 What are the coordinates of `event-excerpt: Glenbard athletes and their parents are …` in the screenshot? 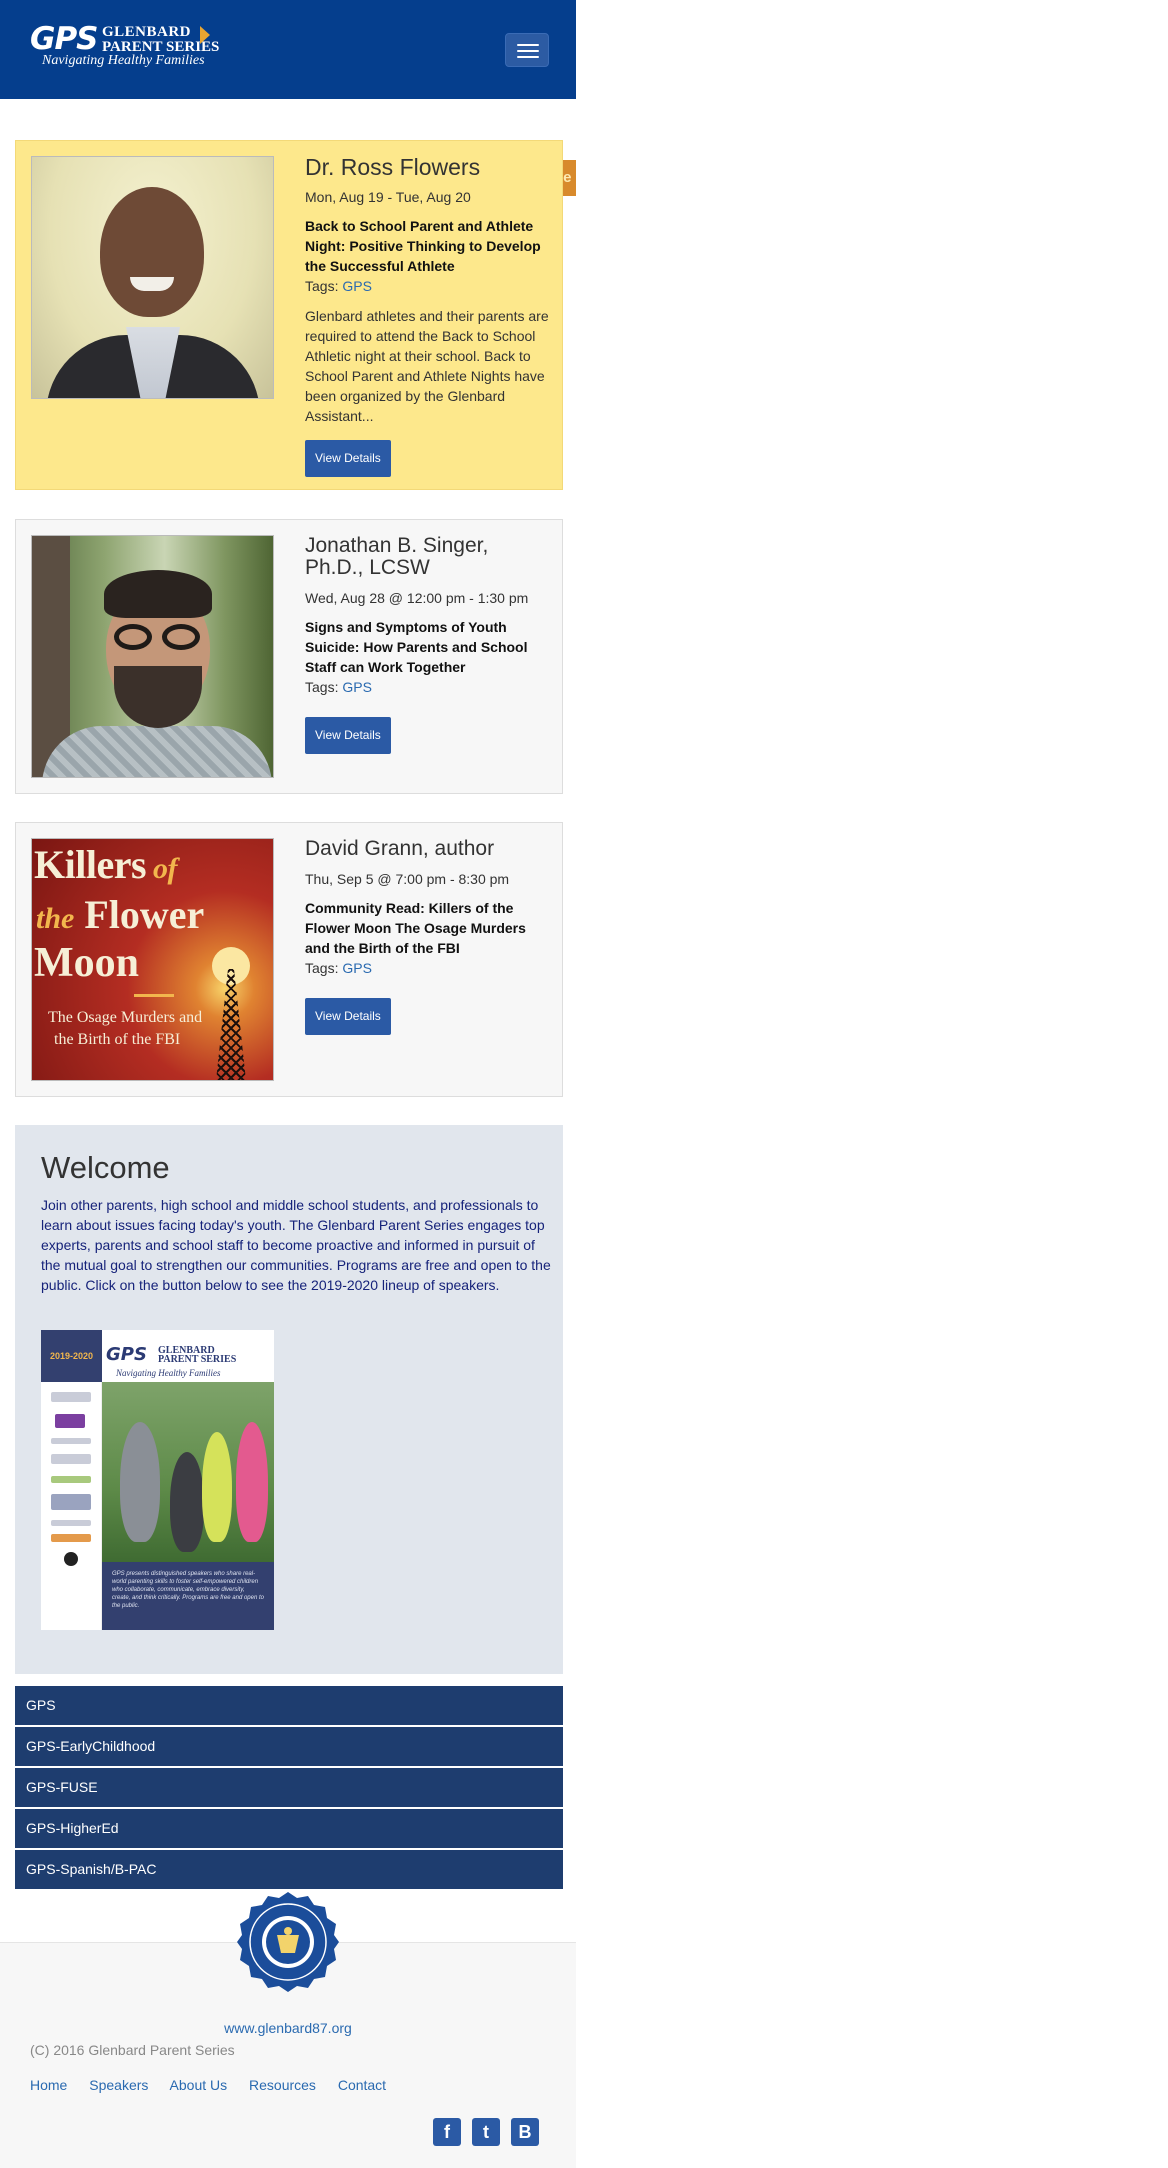 It's located at (427, 366).